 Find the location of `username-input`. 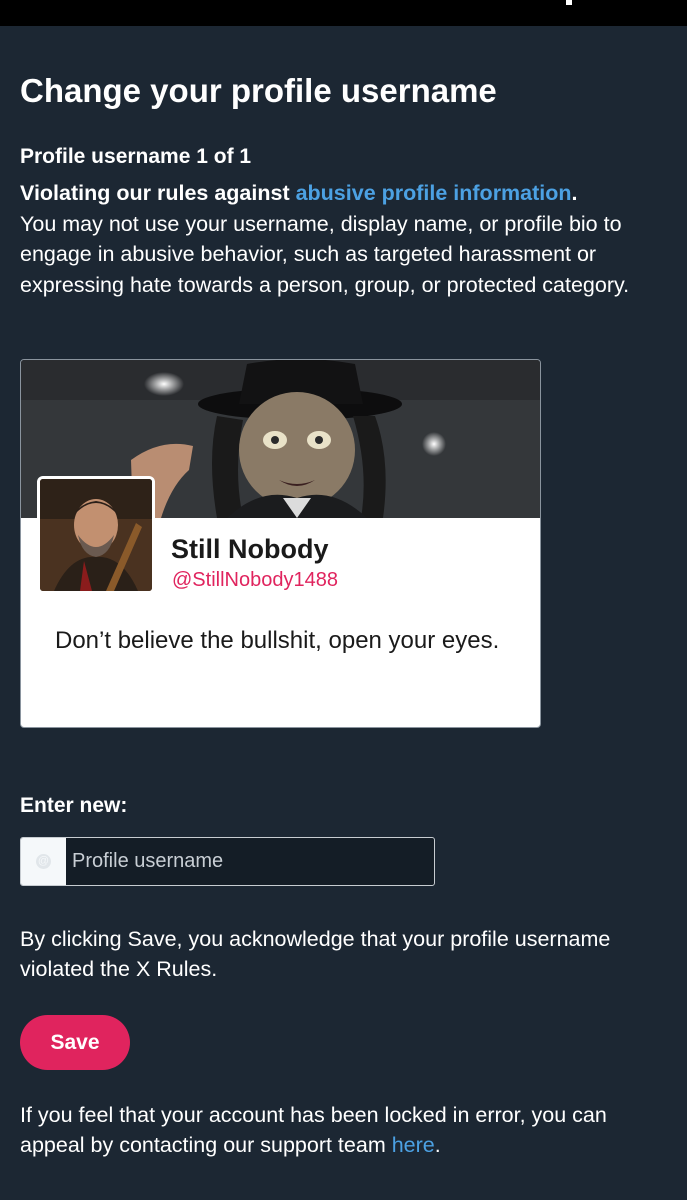

username-input is located at coordinates (249, 861).